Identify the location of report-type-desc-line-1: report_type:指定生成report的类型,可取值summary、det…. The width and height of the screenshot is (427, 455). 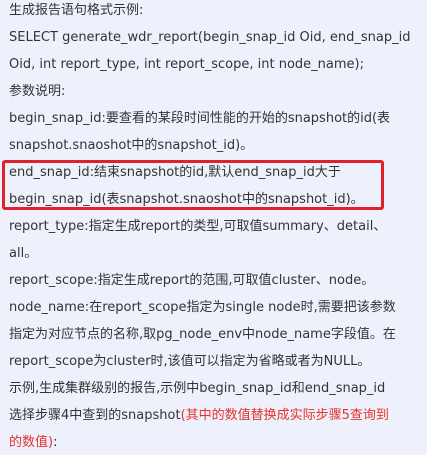
(198, 226).